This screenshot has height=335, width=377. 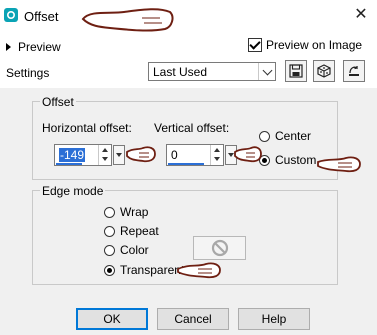 What do you see at coordinates (274, 319) in the screenshot?
I see `help-button: Help` at bounding box center [274, 319].